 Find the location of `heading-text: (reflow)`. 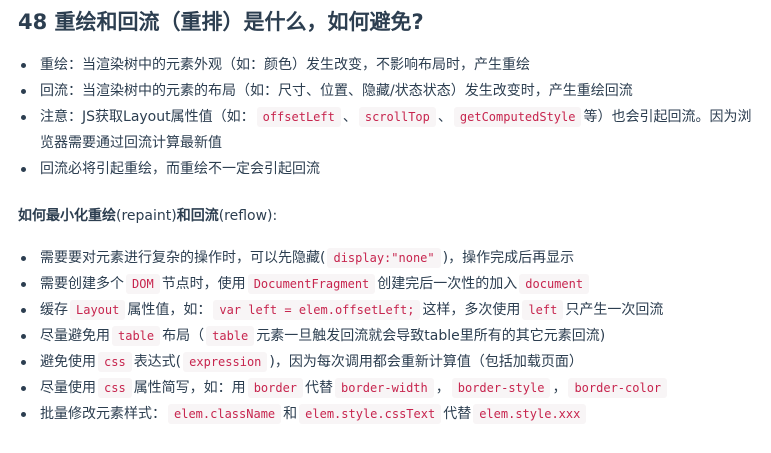

heading-text: (reflow) is located at coordinates (245, 216).